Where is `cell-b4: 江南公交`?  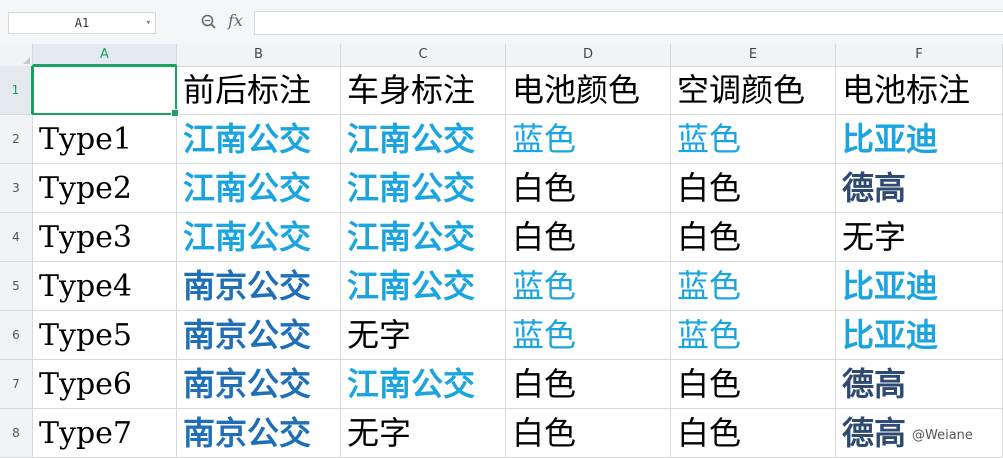
cell-b4: 江南公交 is located at coordinates (259, 237).